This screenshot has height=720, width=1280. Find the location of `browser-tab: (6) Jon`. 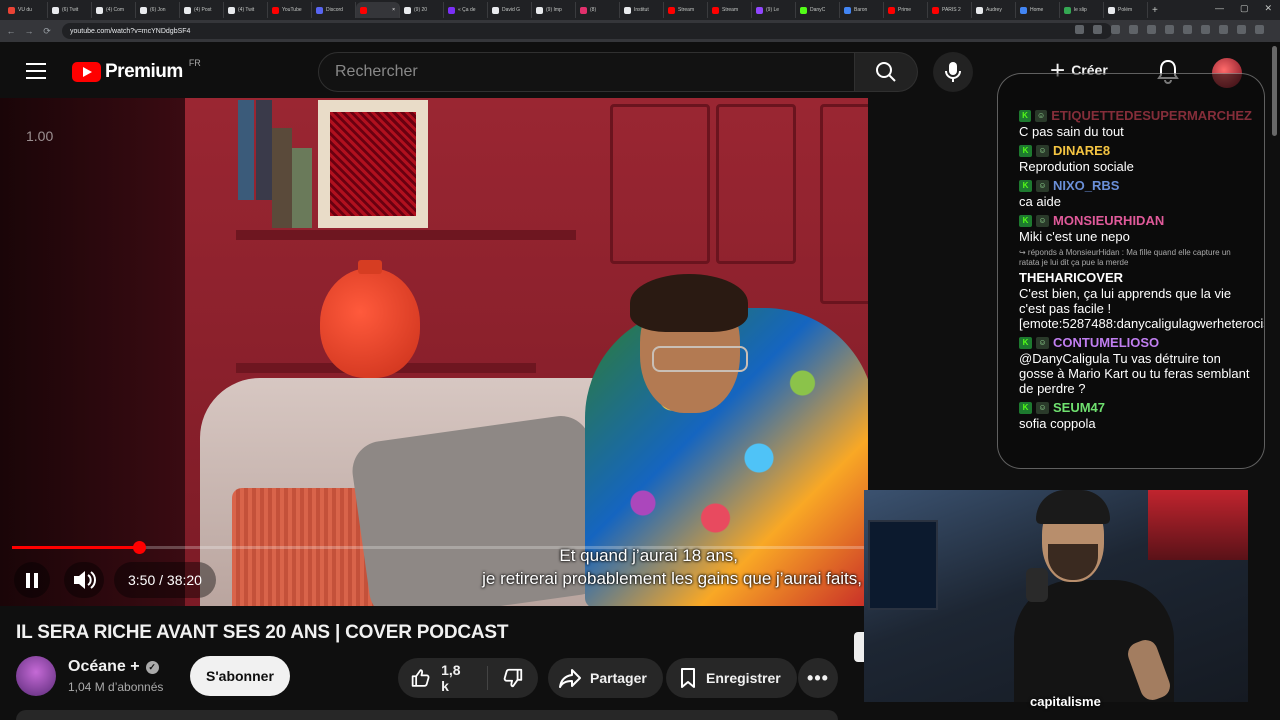

browser-tab: (6) Jon is located at coordinates (158, 10).